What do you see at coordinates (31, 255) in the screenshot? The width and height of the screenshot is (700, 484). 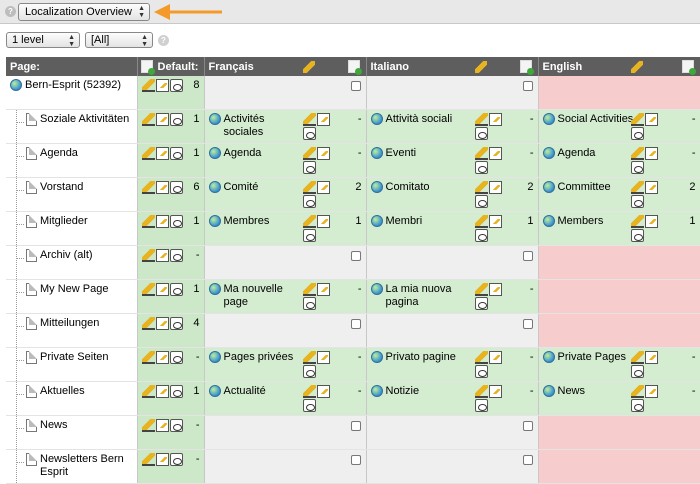 I see `hidden-page-icon` at bounding box center [31, 255].